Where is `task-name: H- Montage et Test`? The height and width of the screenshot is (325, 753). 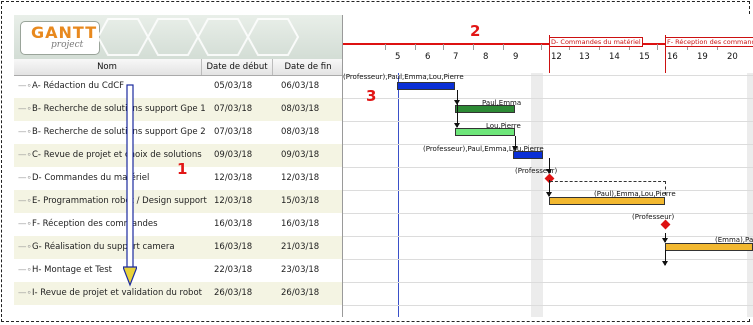
task-name: H- Montage et Test is located at coordinates (72, 270).